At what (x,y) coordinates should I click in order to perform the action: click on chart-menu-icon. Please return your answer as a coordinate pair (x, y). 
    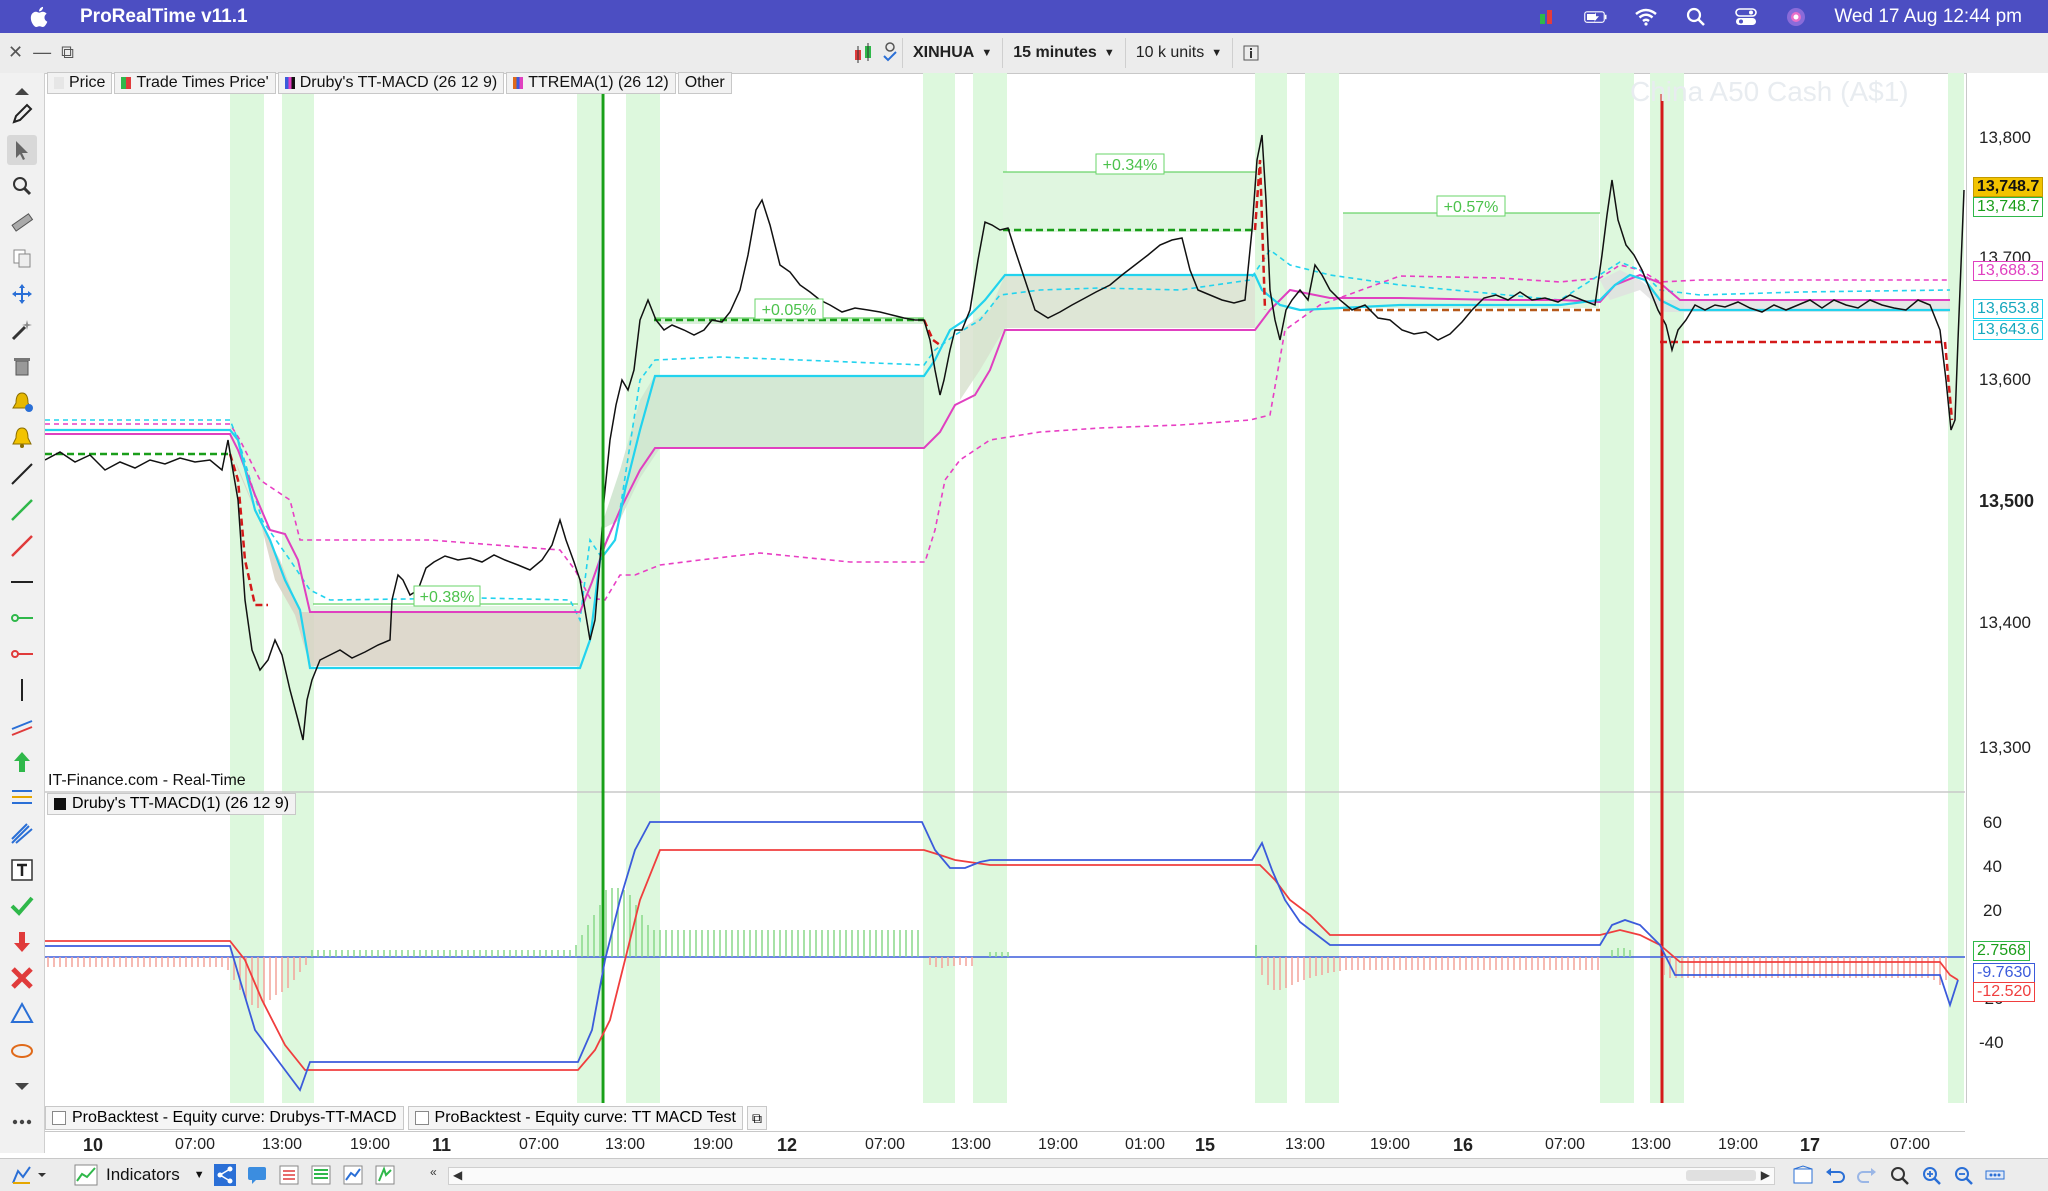
    Looking at the image, I should click on (30, 1175).